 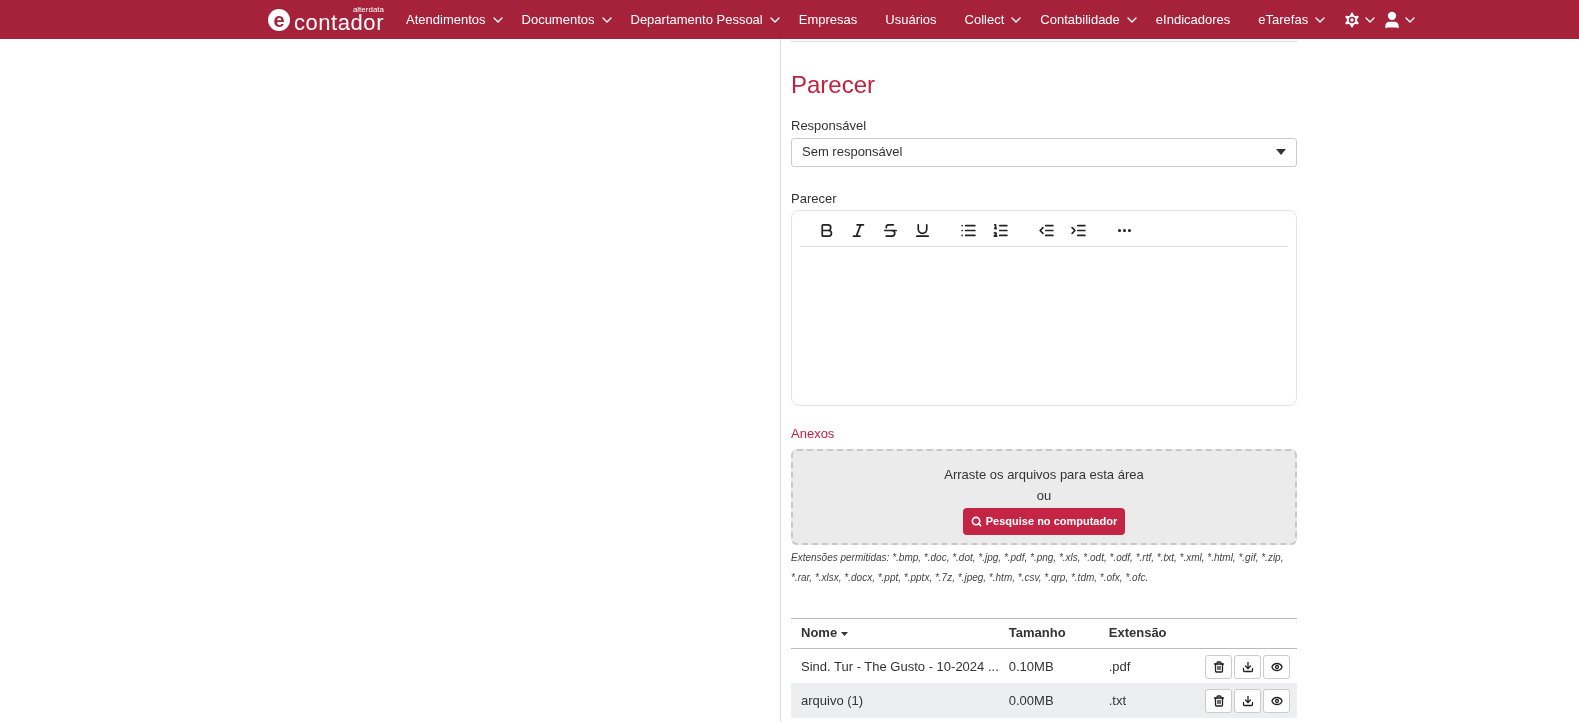 I want to click on nav-menu-item: eTarefas, so click(x=1293, y=19).